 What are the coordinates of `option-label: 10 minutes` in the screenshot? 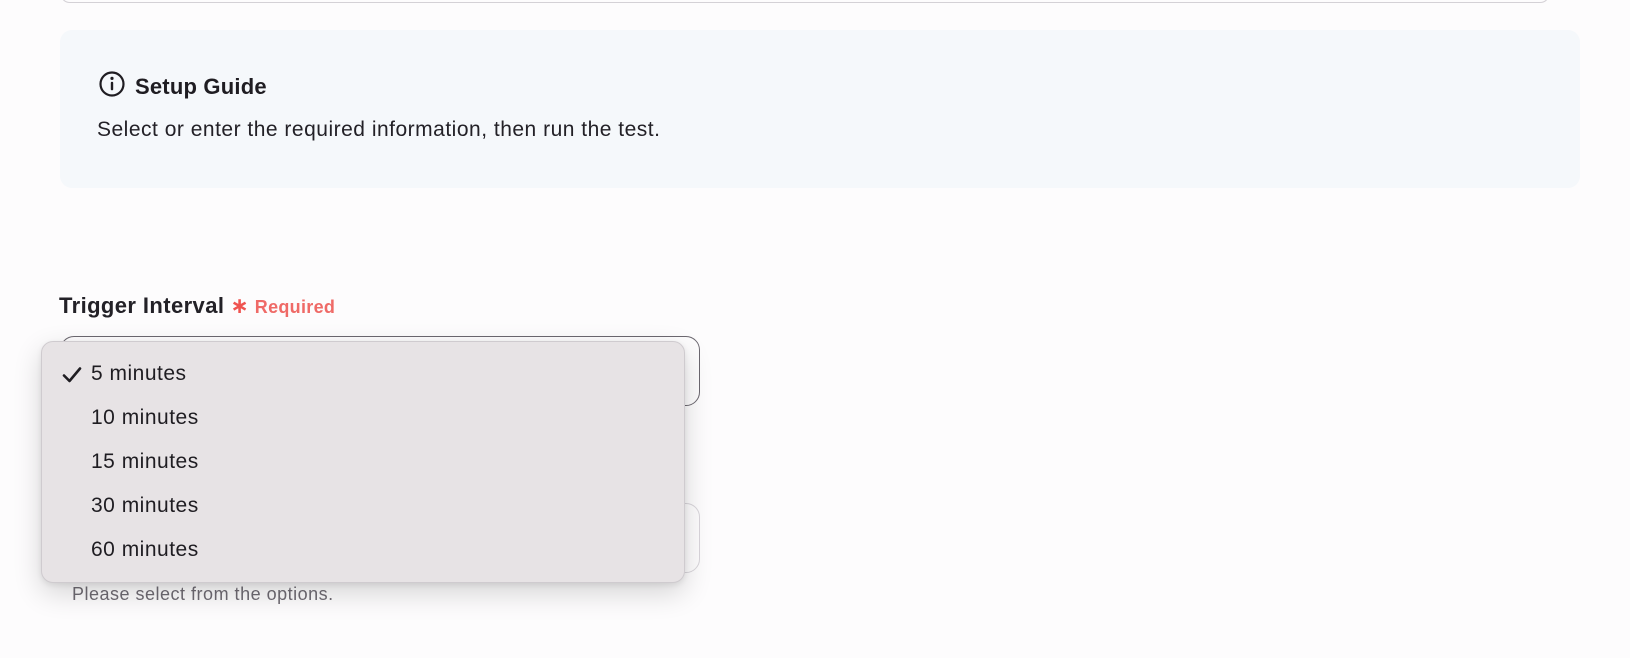 It's located at (145, 417).